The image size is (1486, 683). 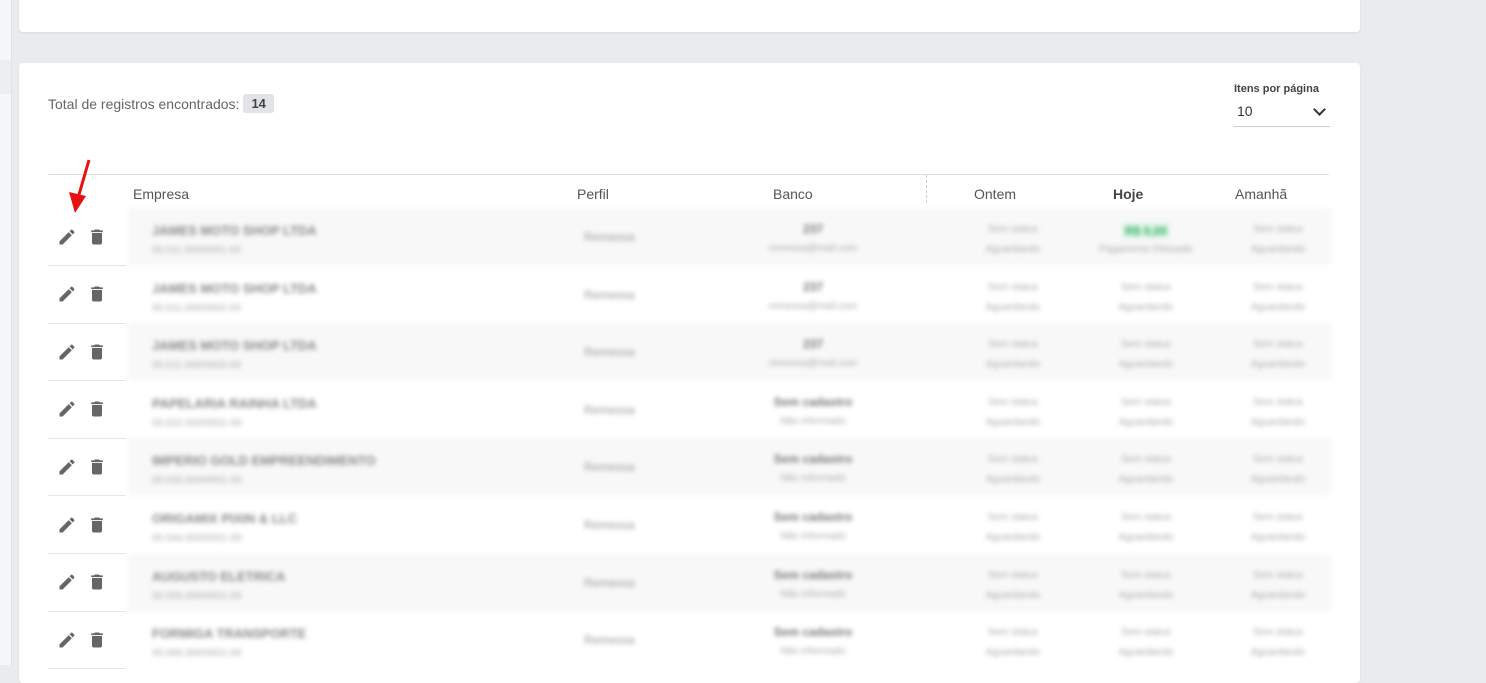 I want to click on hoje-value: R$ 0,00, so click(x=1146, y=231).